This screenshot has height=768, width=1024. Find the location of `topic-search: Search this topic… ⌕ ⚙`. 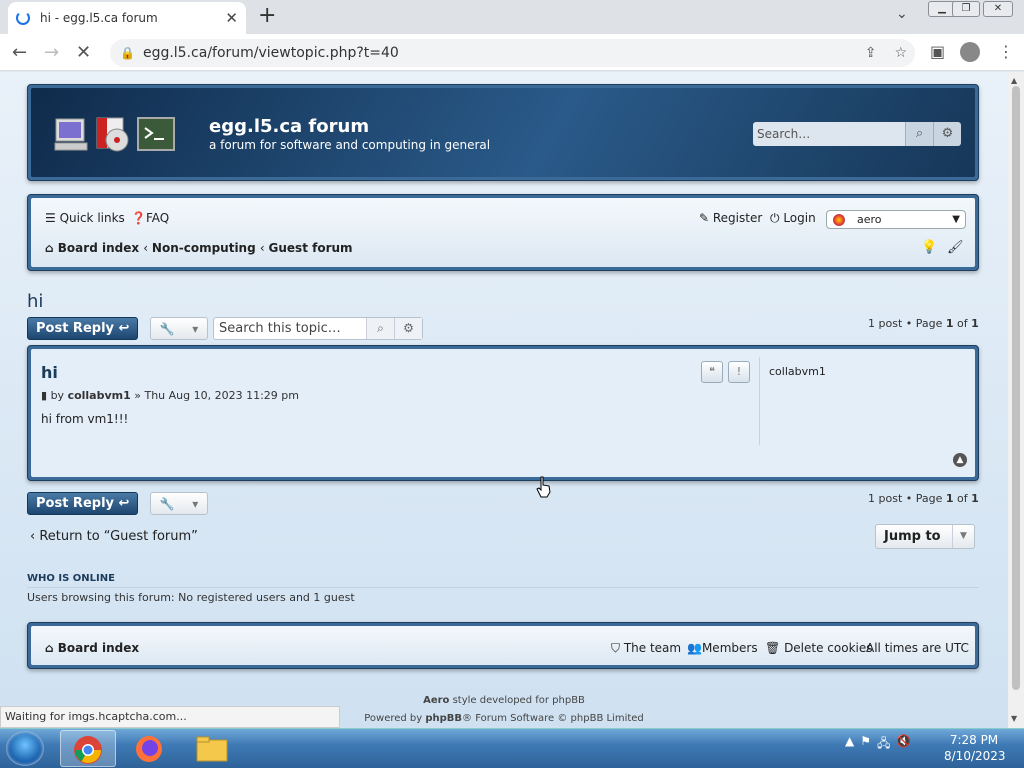

topic-search: Search this topic… ⌕ ⚙ is located at coordinates (318, 328).